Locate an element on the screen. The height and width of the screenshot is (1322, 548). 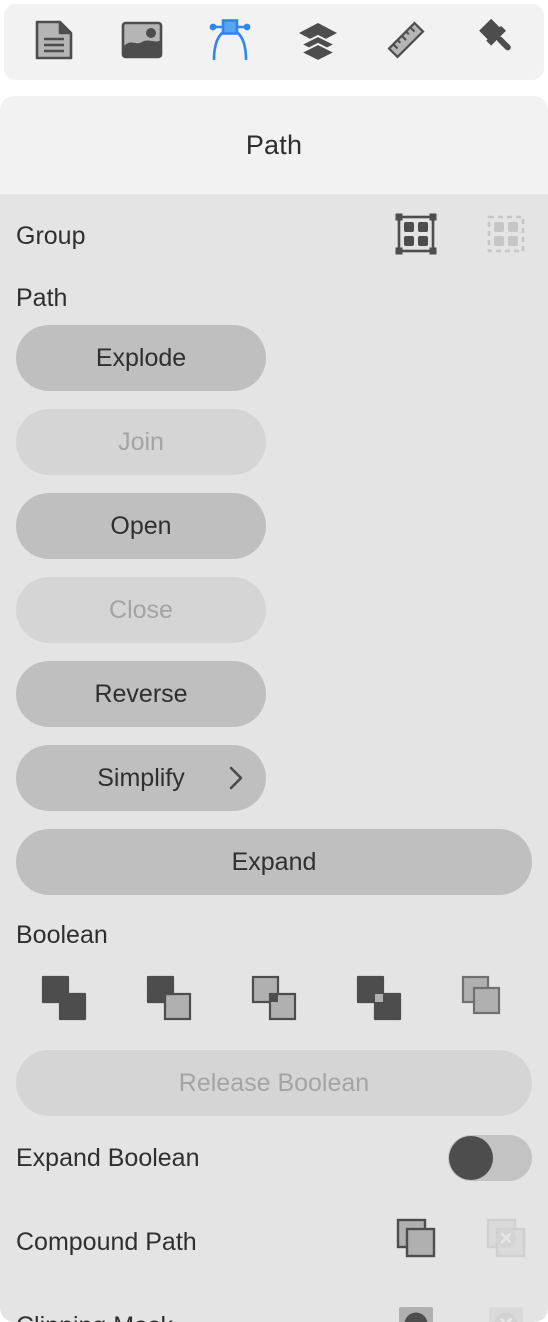
boolean-operations-strip is located at coordinates (274, 997).